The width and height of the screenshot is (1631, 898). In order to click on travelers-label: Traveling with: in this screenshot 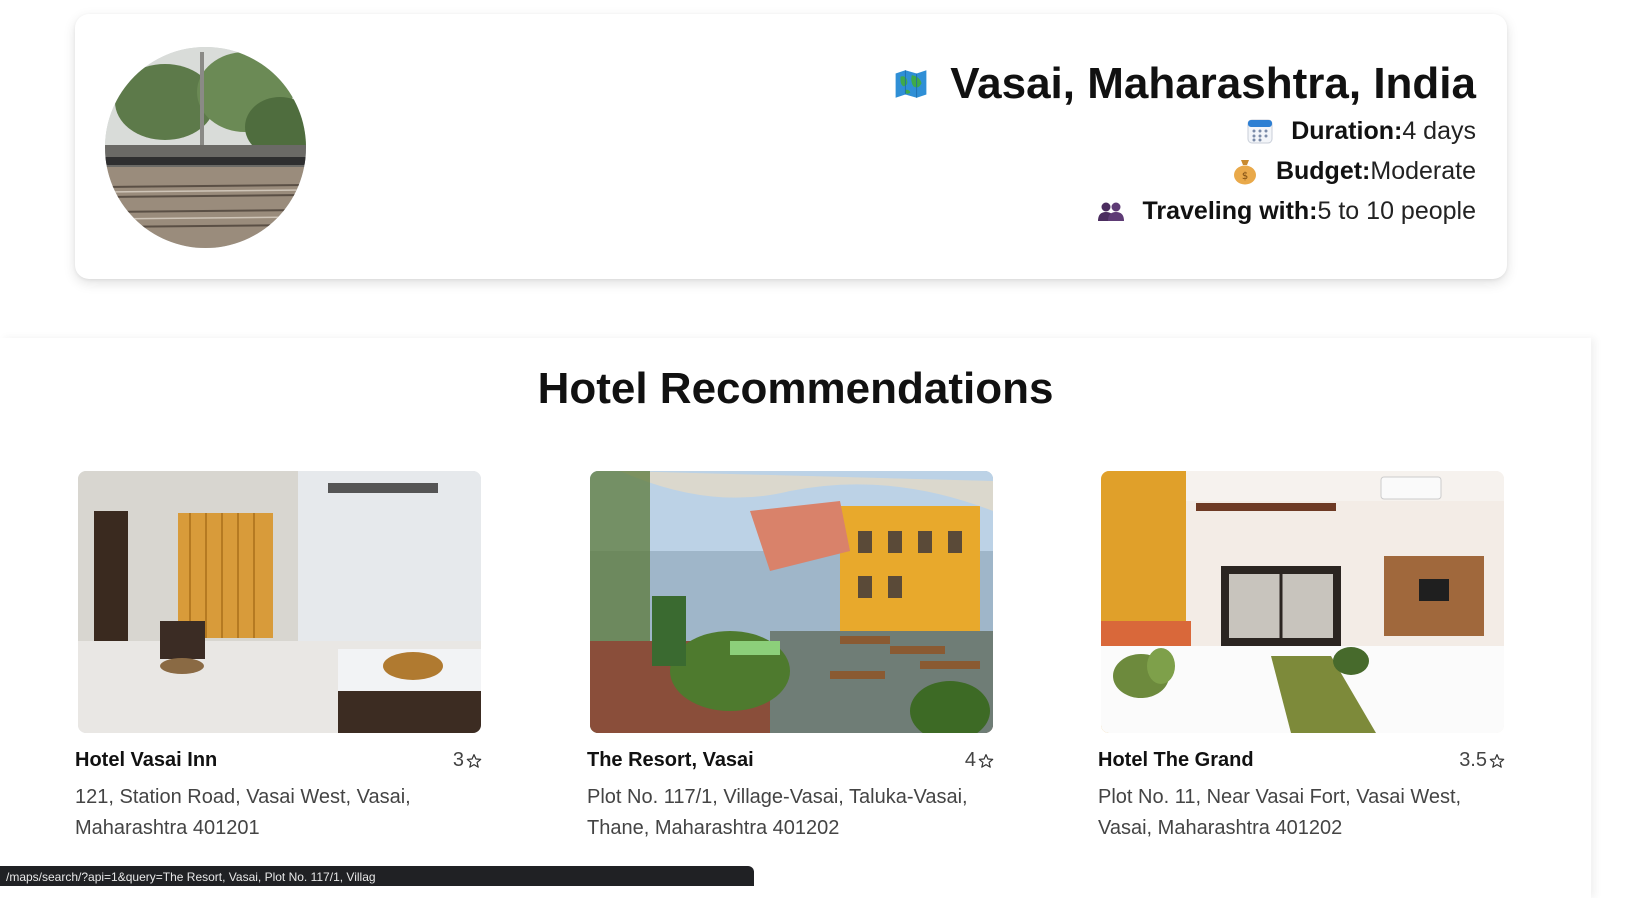, I will do `click(1230, 210)`.